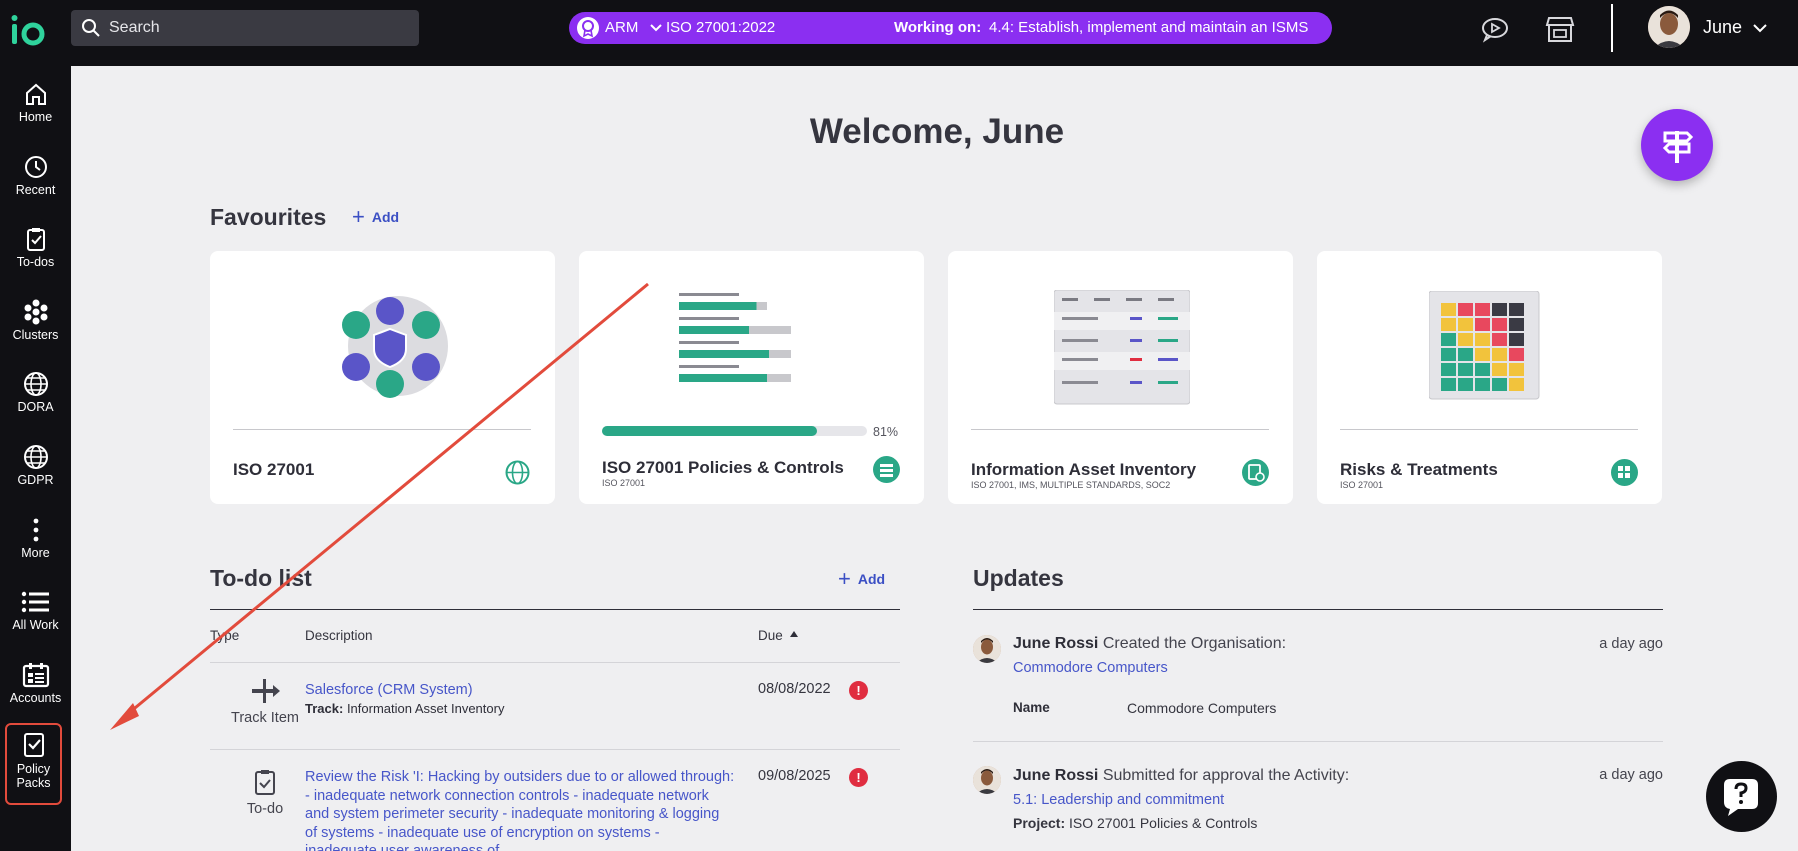  I want to click on sidebar-item-todos: To-dos, so click(35, 258).